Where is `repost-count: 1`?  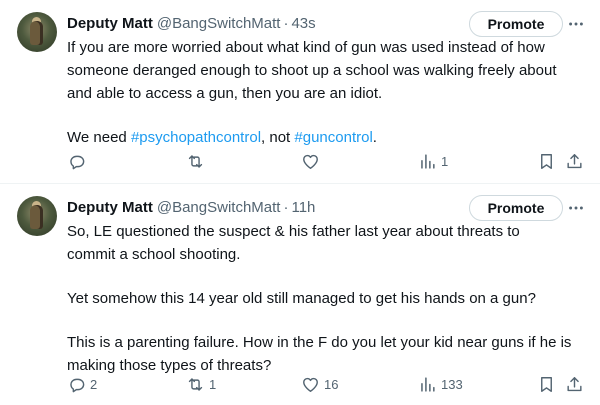 repost-count: 1 is located at coordinates (213, 384).